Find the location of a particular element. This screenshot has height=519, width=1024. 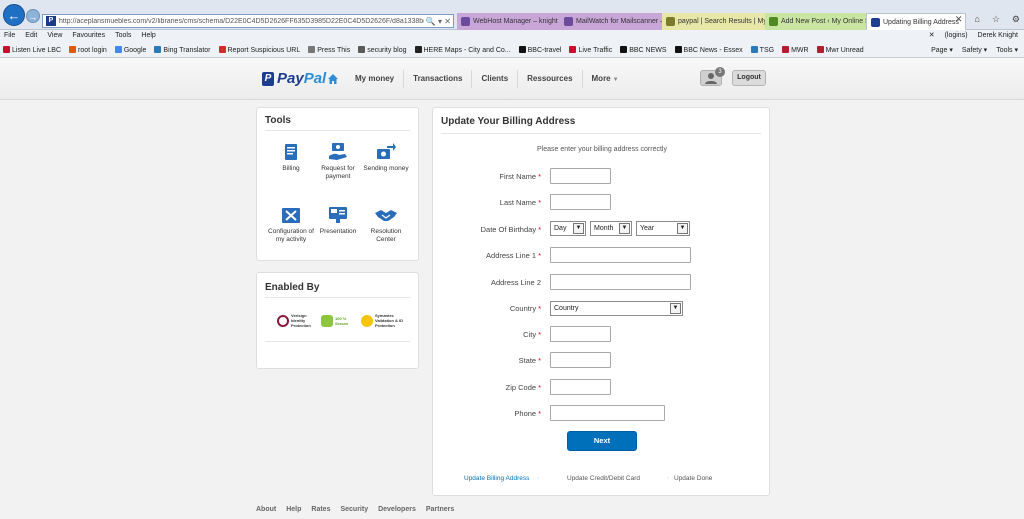

close-x-icon: ✕ is located at coordinates (932, 35).